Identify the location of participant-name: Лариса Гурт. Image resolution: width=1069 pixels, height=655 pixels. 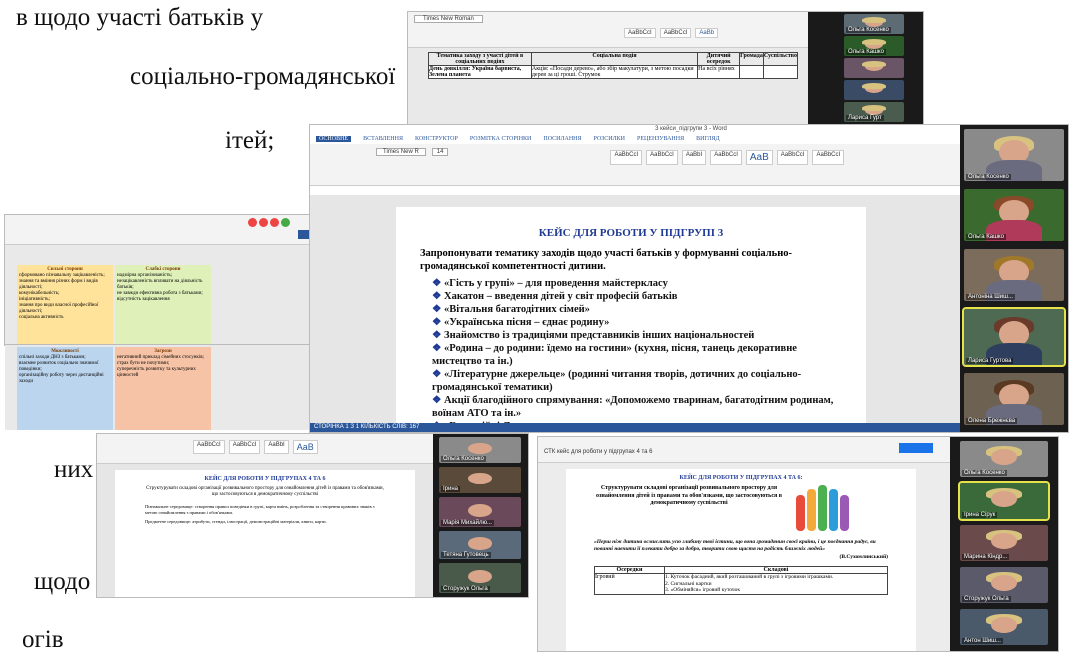
(865, 118).